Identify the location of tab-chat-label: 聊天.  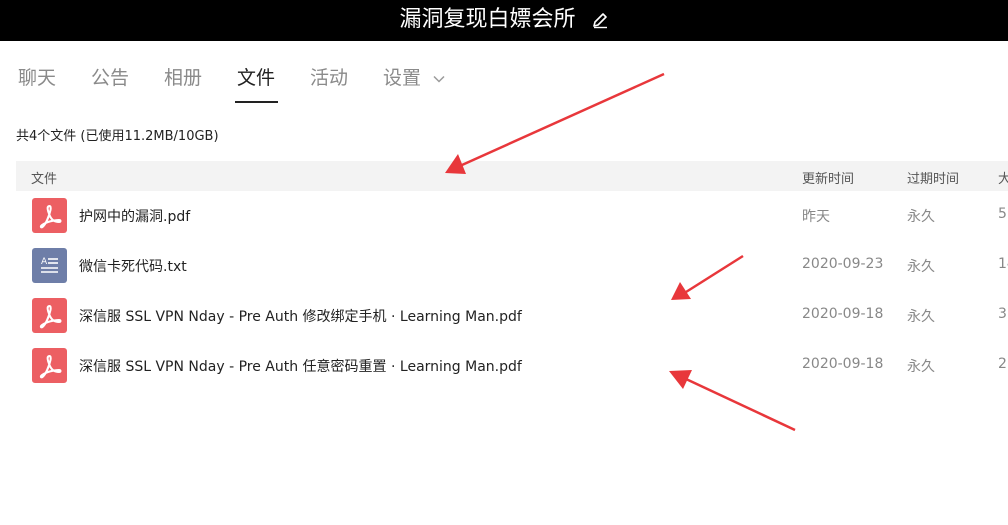
(37, 78).